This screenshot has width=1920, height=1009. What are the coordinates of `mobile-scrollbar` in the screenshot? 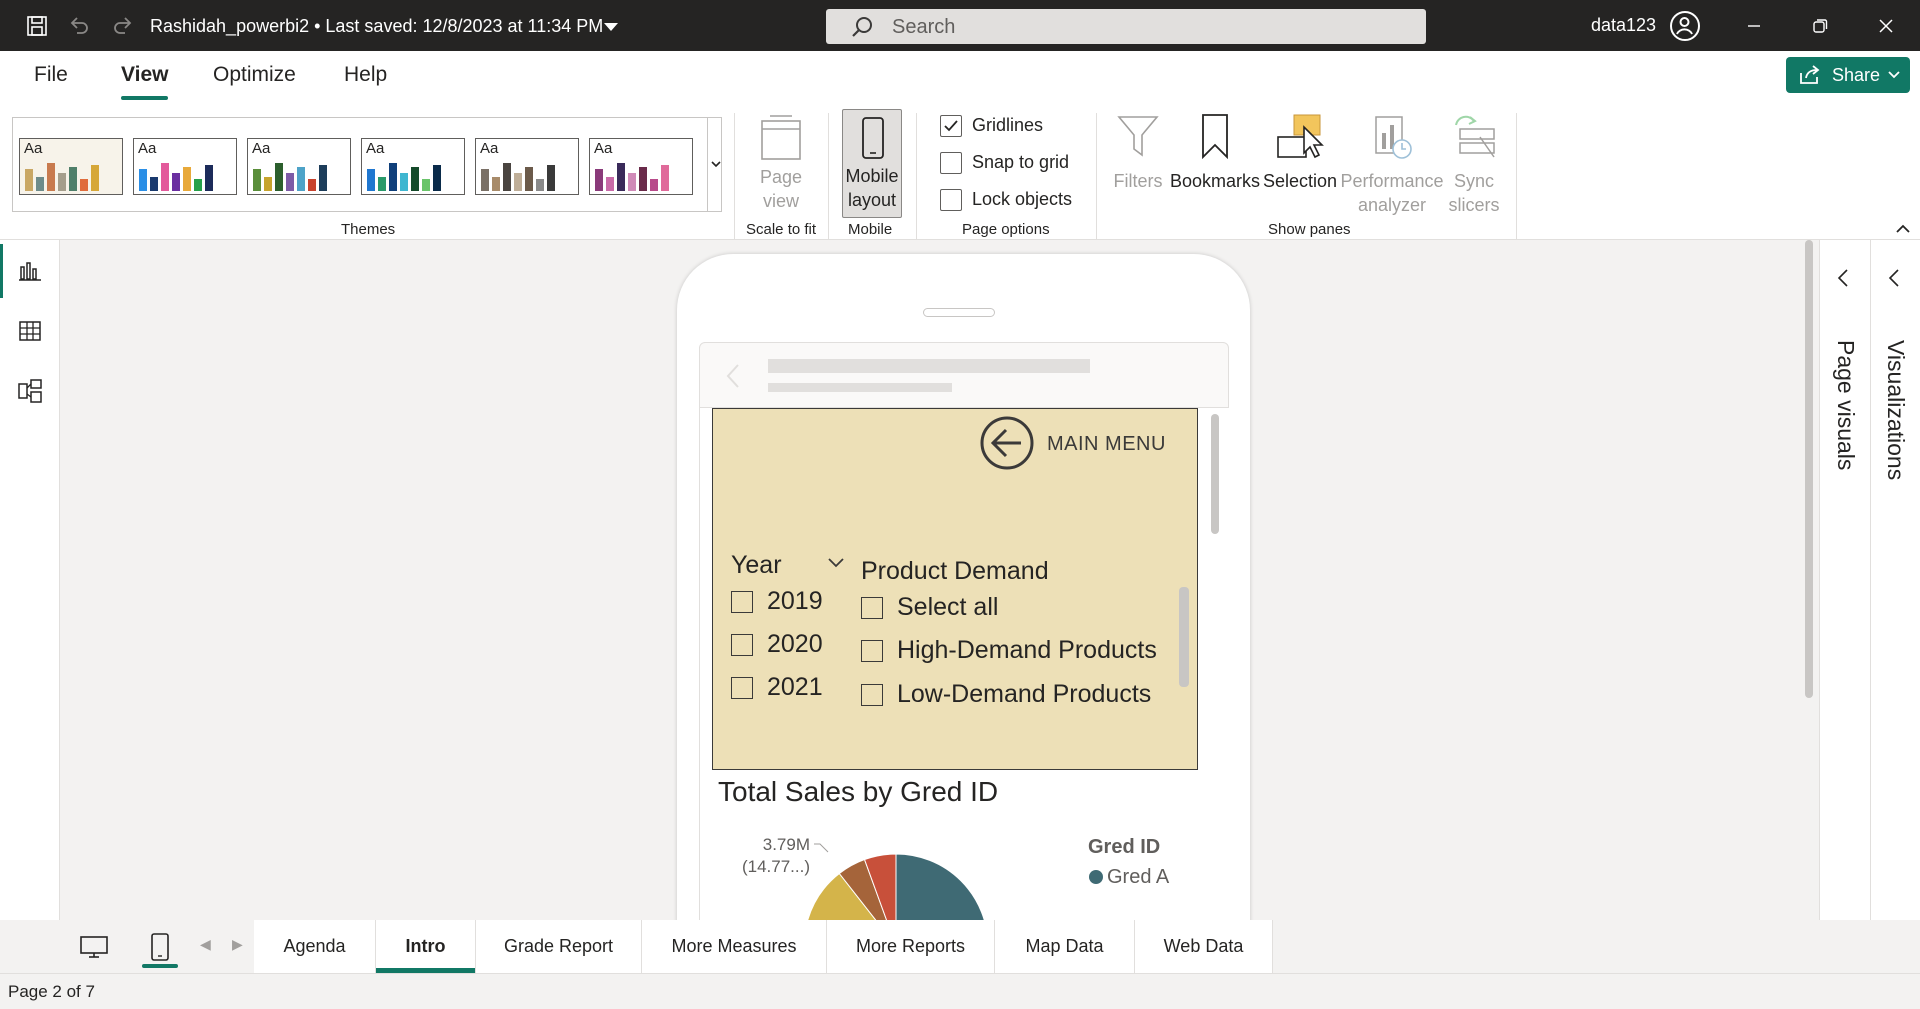 It's located at (1215, 474).